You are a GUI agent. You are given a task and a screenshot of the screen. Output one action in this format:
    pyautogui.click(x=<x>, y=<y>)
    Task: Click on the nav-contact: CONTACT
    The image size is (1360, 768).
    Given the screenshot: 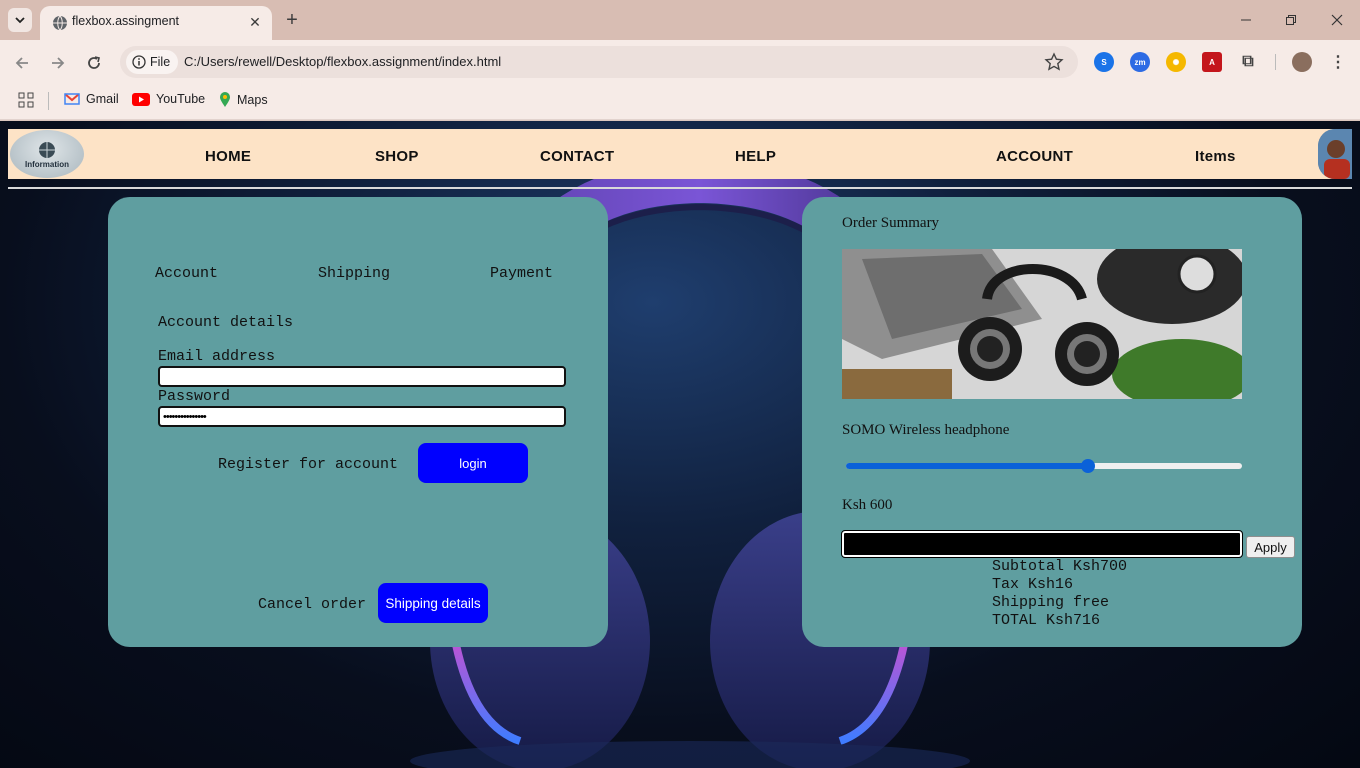 What is the action you would take?
    pyautogui.click(x=577, y=156)
    